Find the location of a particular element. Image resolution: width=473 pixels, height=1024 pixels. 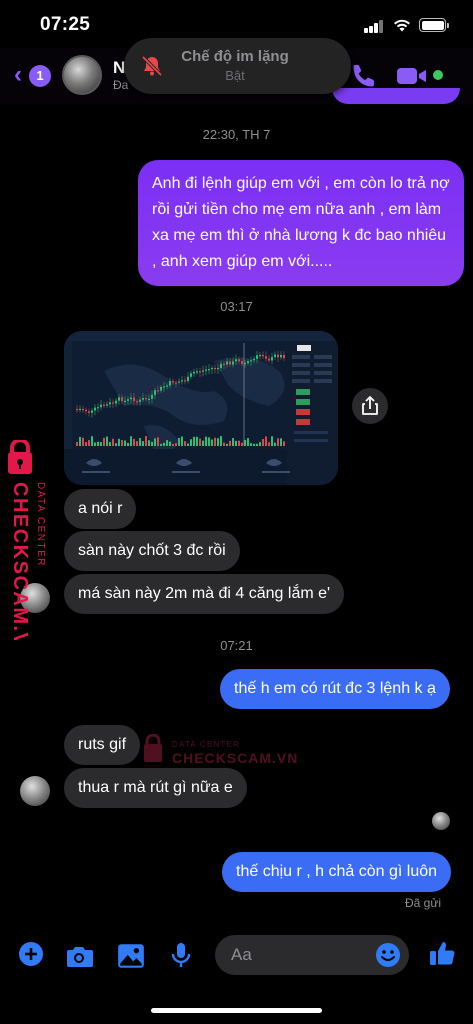

seen-receipt-avatar is located at coordinates (441, 821).